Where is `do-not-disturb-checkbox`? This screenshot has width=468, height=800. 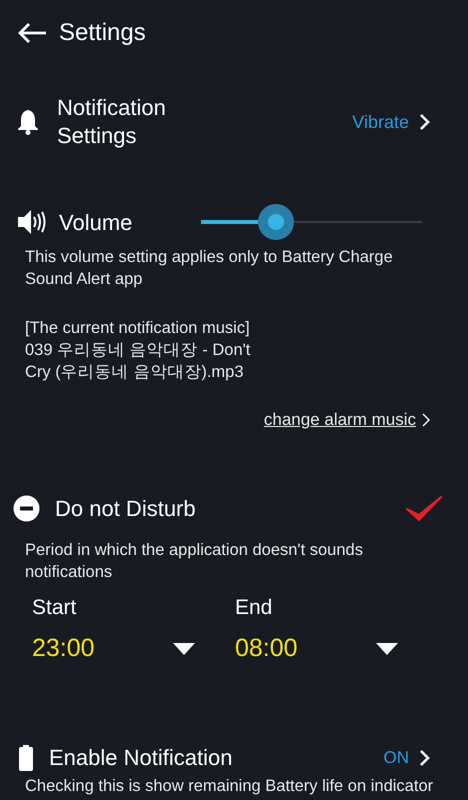
do-not-disturb-checkbox is located at coordinates (424, 509).